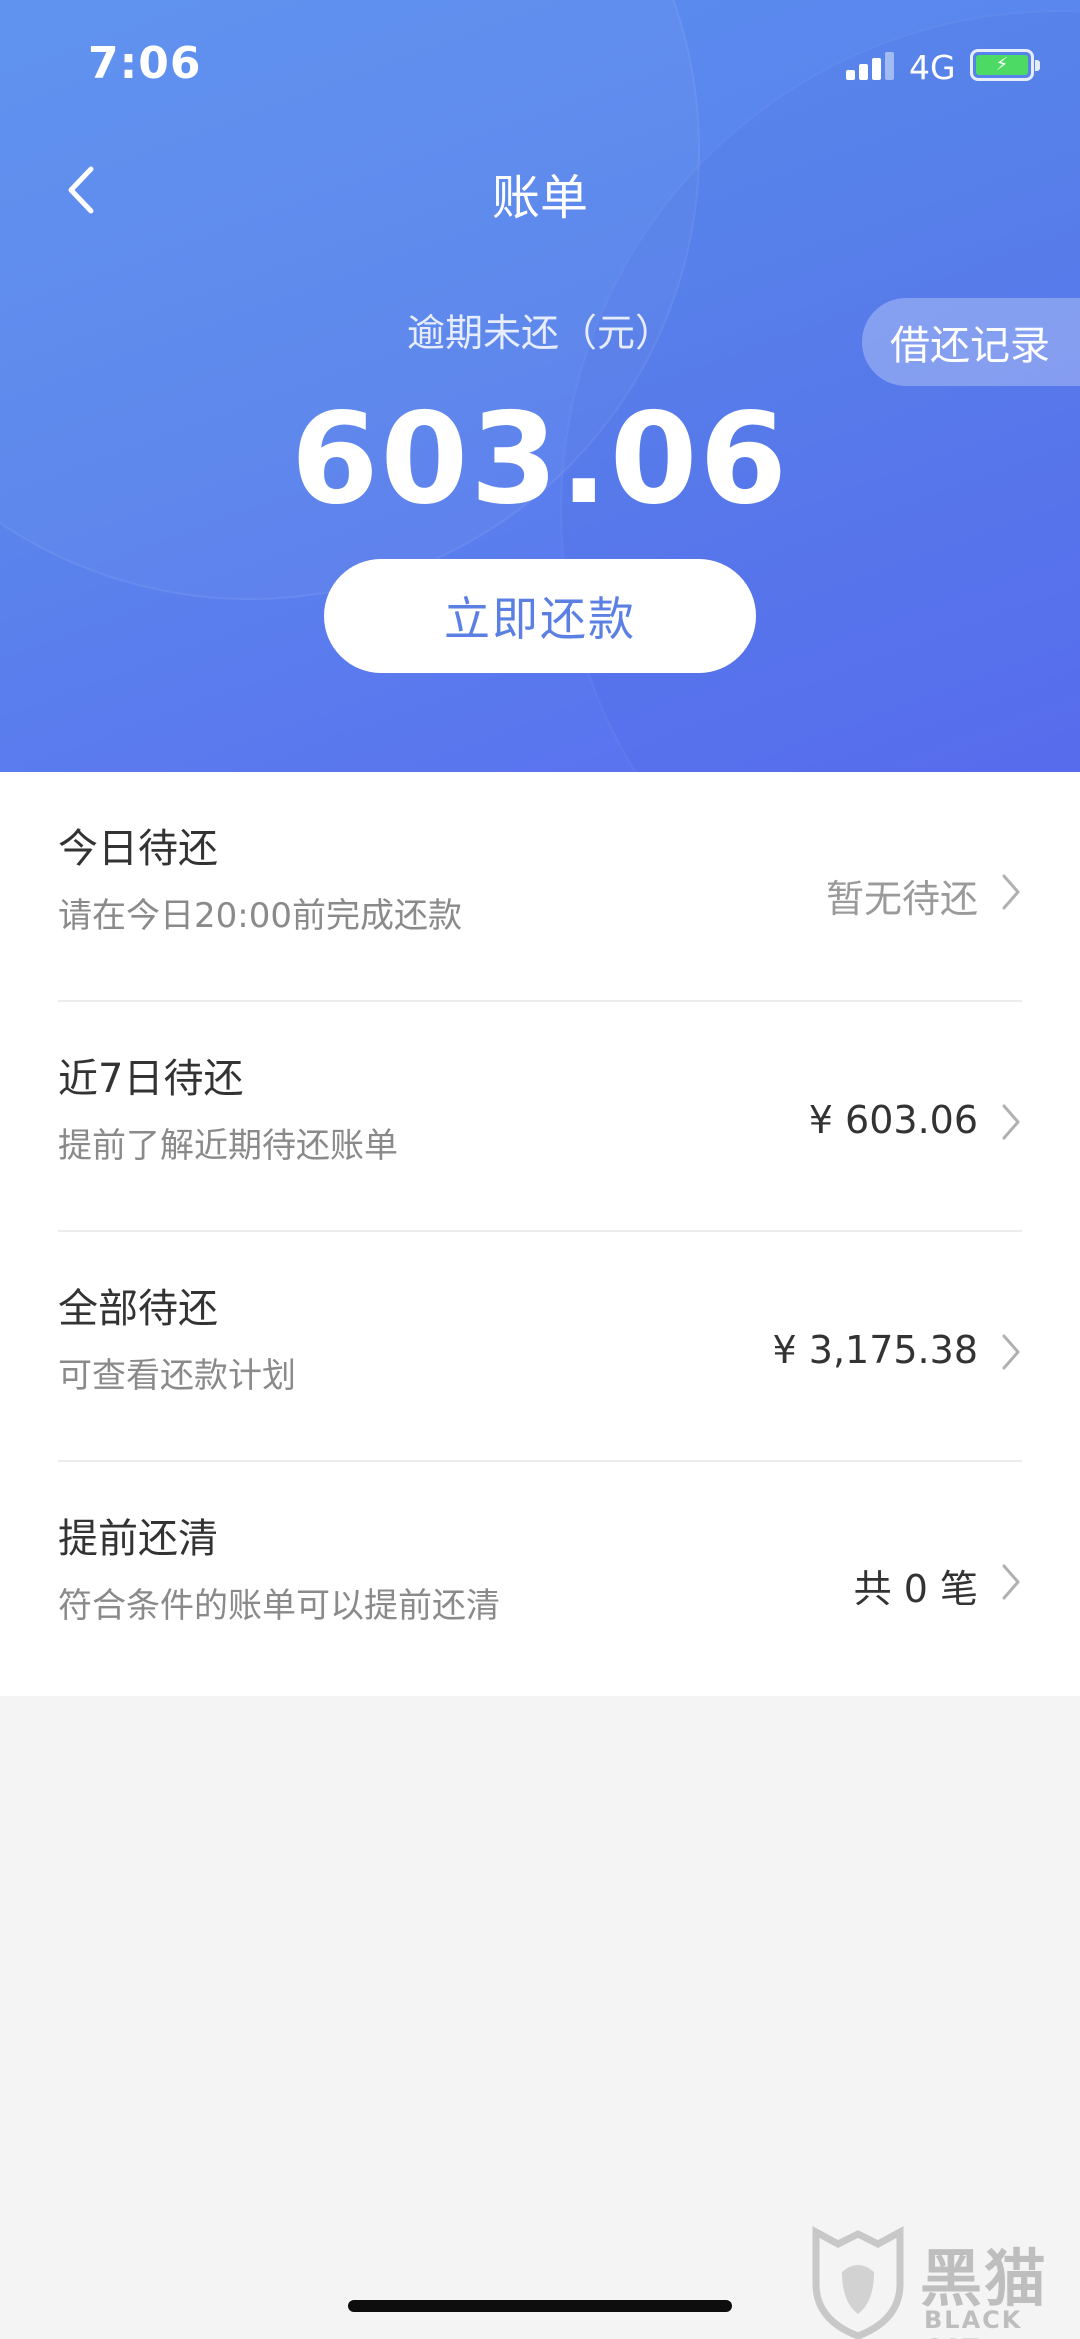 This screenshot has height=2339, width=1080. I want to click on overdue-amount: 603.06, so click(540, 458).